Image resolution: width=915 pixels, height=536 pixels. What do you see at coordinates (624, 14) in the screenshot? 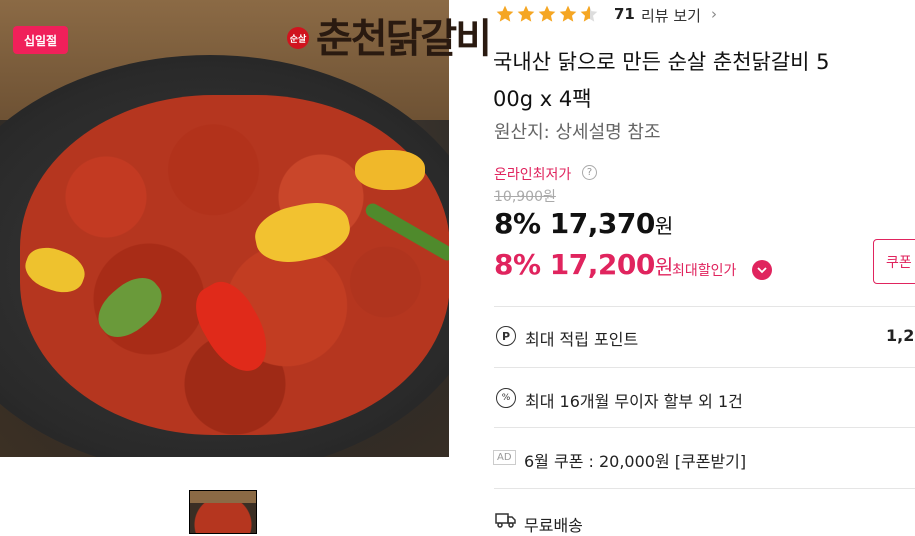
I see `review-count: 71` at bounding box center [624, 14].